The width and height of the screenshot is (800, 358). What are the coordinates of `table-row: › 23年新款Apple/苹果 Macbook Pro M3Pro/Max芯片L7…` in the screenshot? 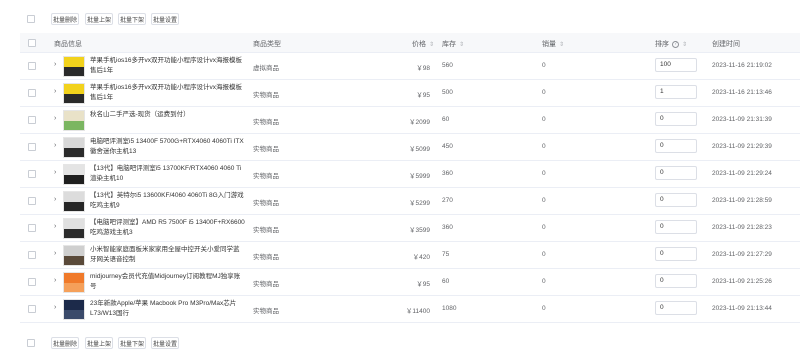 It's located at (410, 309).